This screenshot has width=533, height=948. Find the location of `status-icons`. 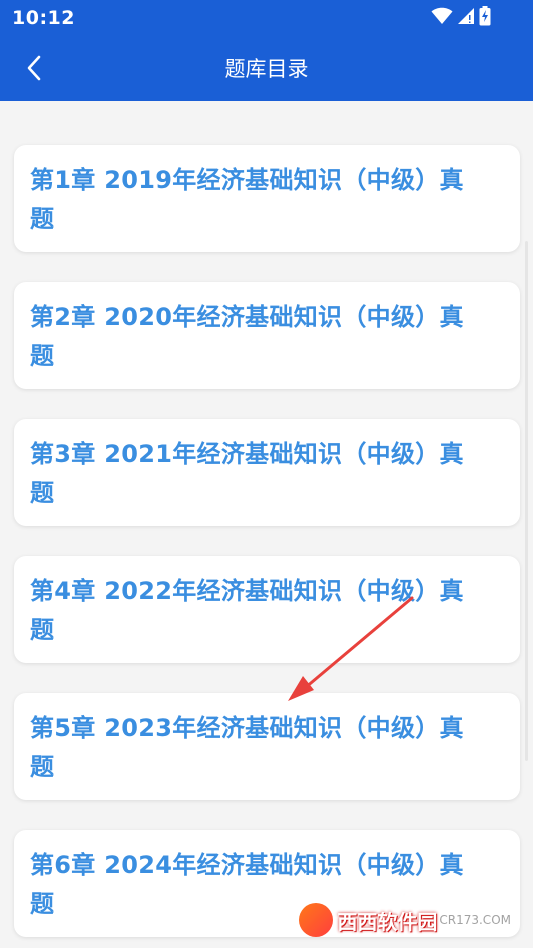

status-icons is located at coordinates (459, 18).